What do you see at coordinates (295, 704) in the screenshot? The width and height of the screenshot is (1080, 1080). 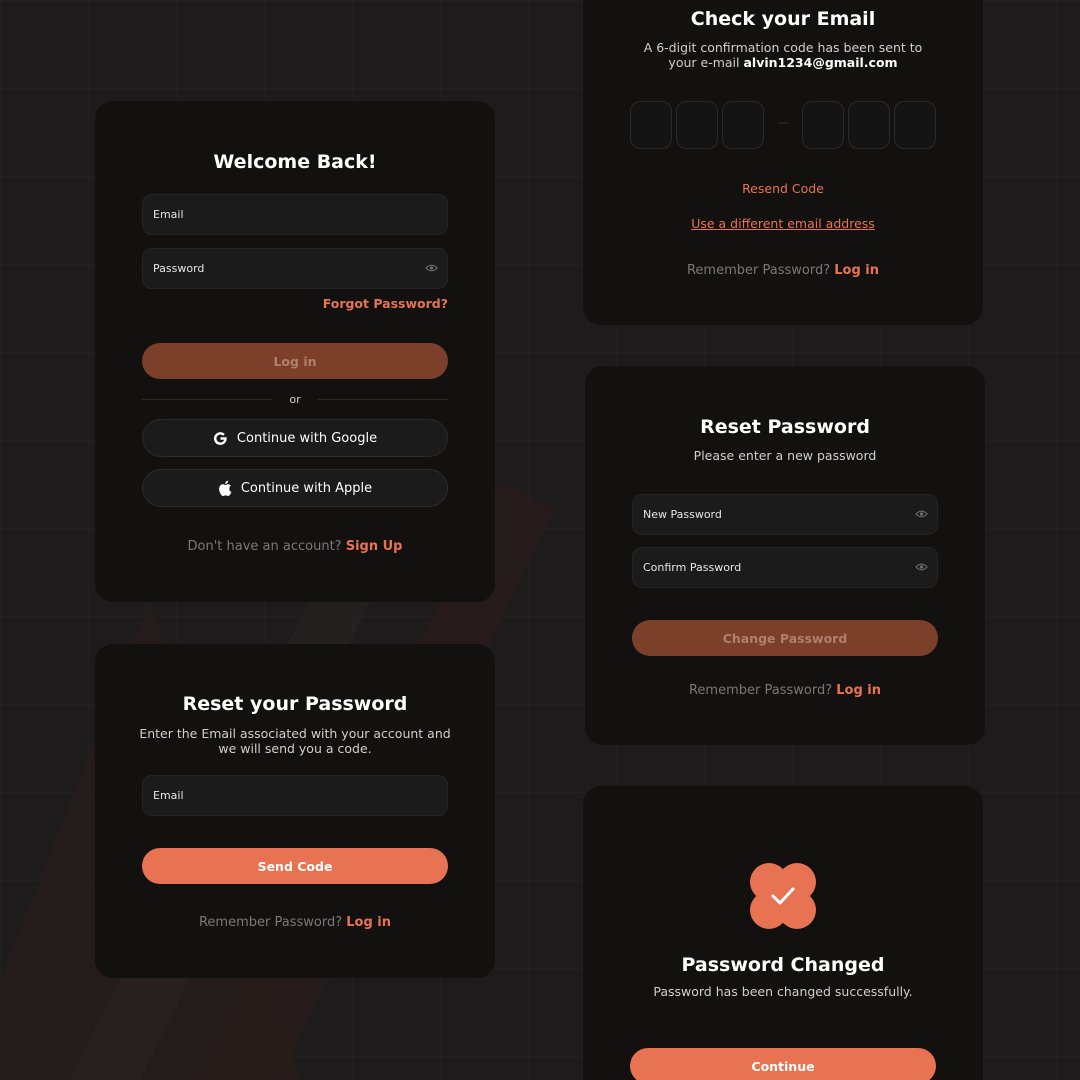 I see `forgot-title: Reset your Password` at bounding box center [295, 704].